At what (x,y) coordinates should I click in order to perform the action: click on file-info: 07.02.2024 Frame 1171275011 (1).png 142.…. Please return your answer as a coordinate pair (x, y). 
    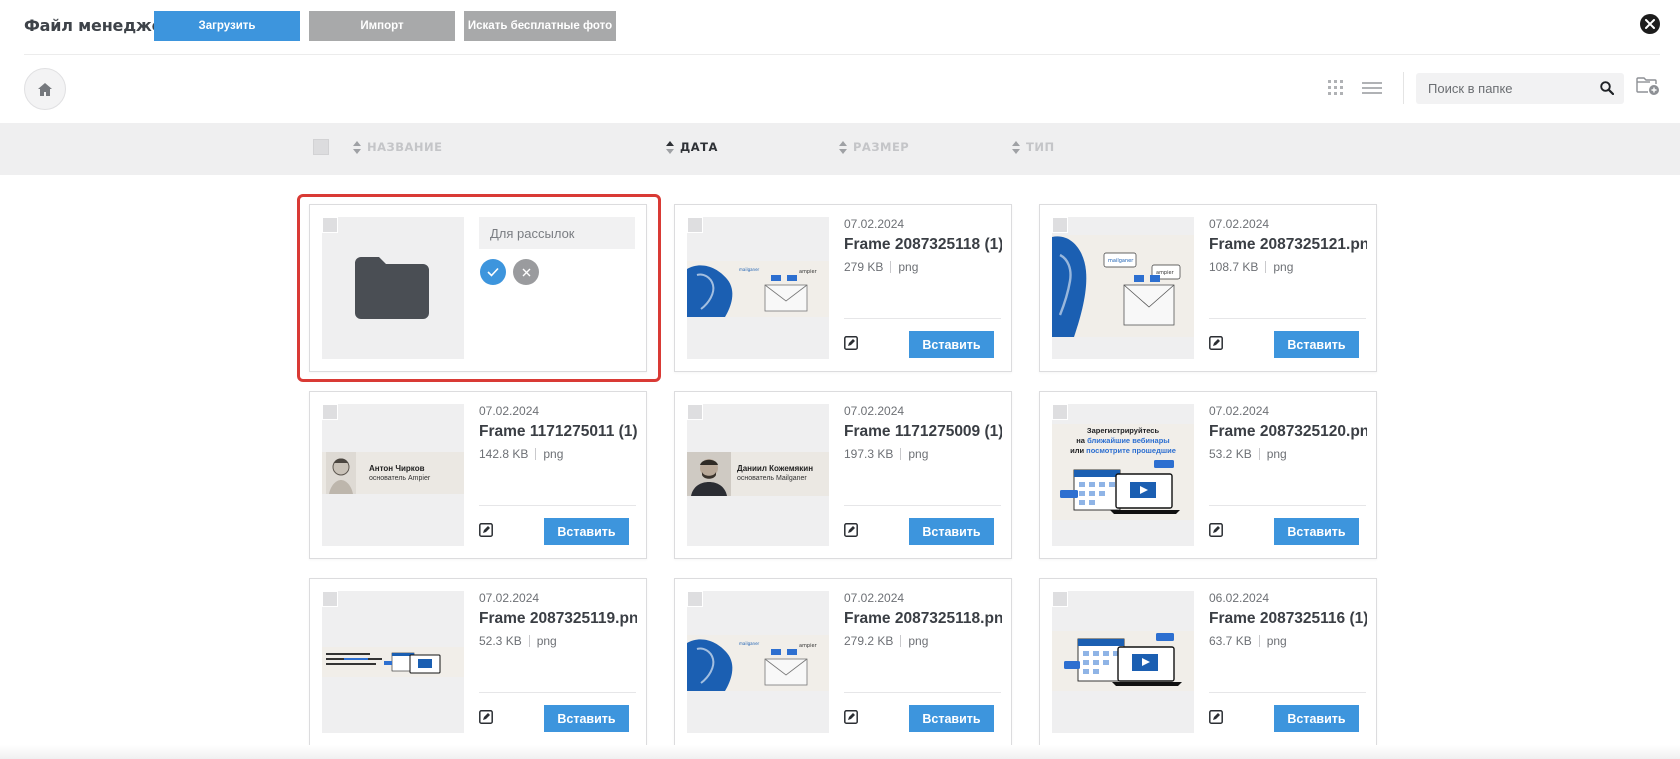
    Looking at the image, I should click on (558, 432).